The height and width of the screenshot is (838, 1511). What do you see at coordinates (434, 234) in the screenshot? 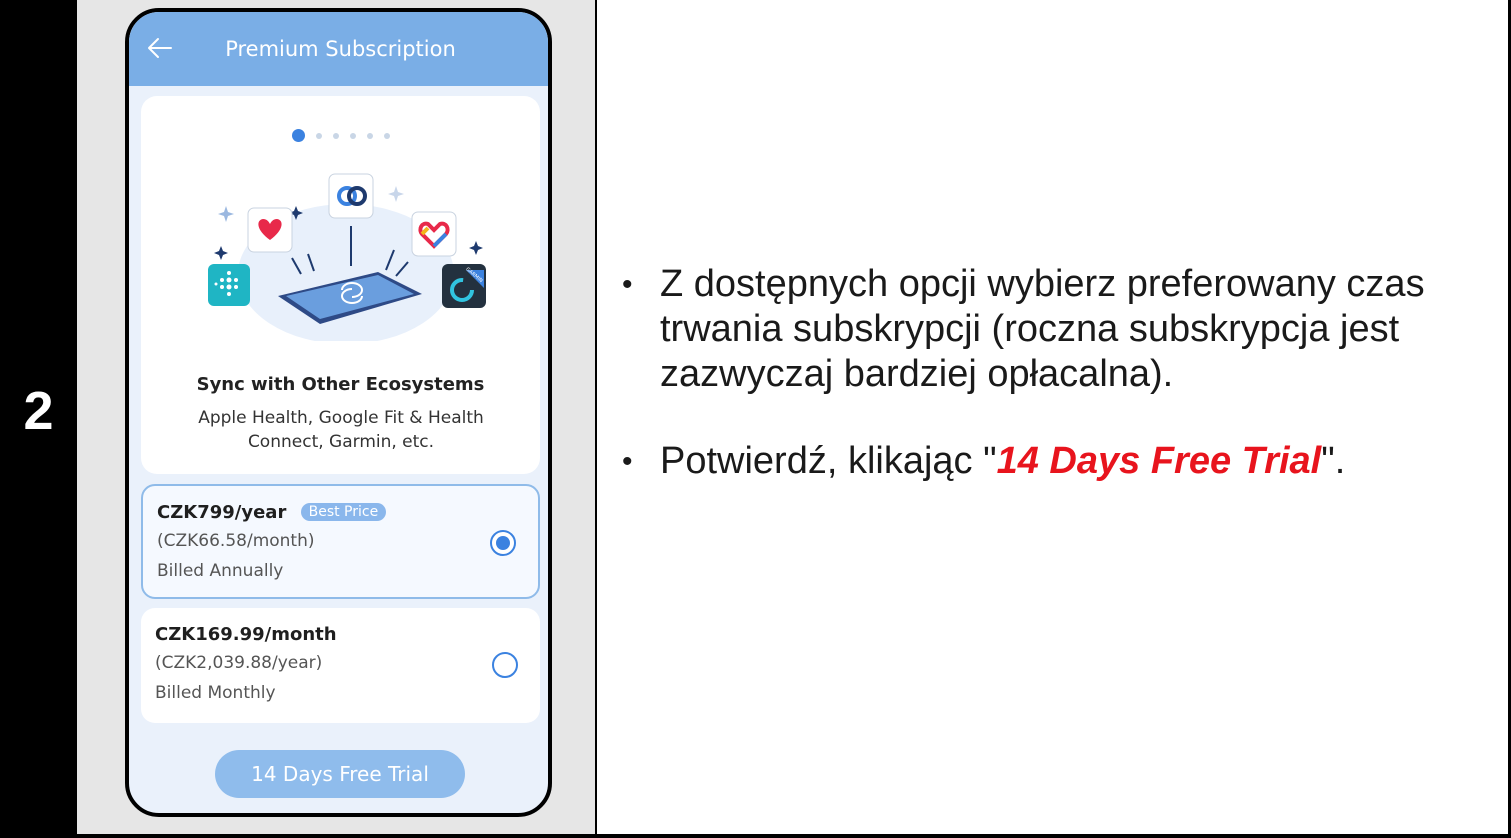
I see `google-fit-icon` at bounding box center [434, 234].